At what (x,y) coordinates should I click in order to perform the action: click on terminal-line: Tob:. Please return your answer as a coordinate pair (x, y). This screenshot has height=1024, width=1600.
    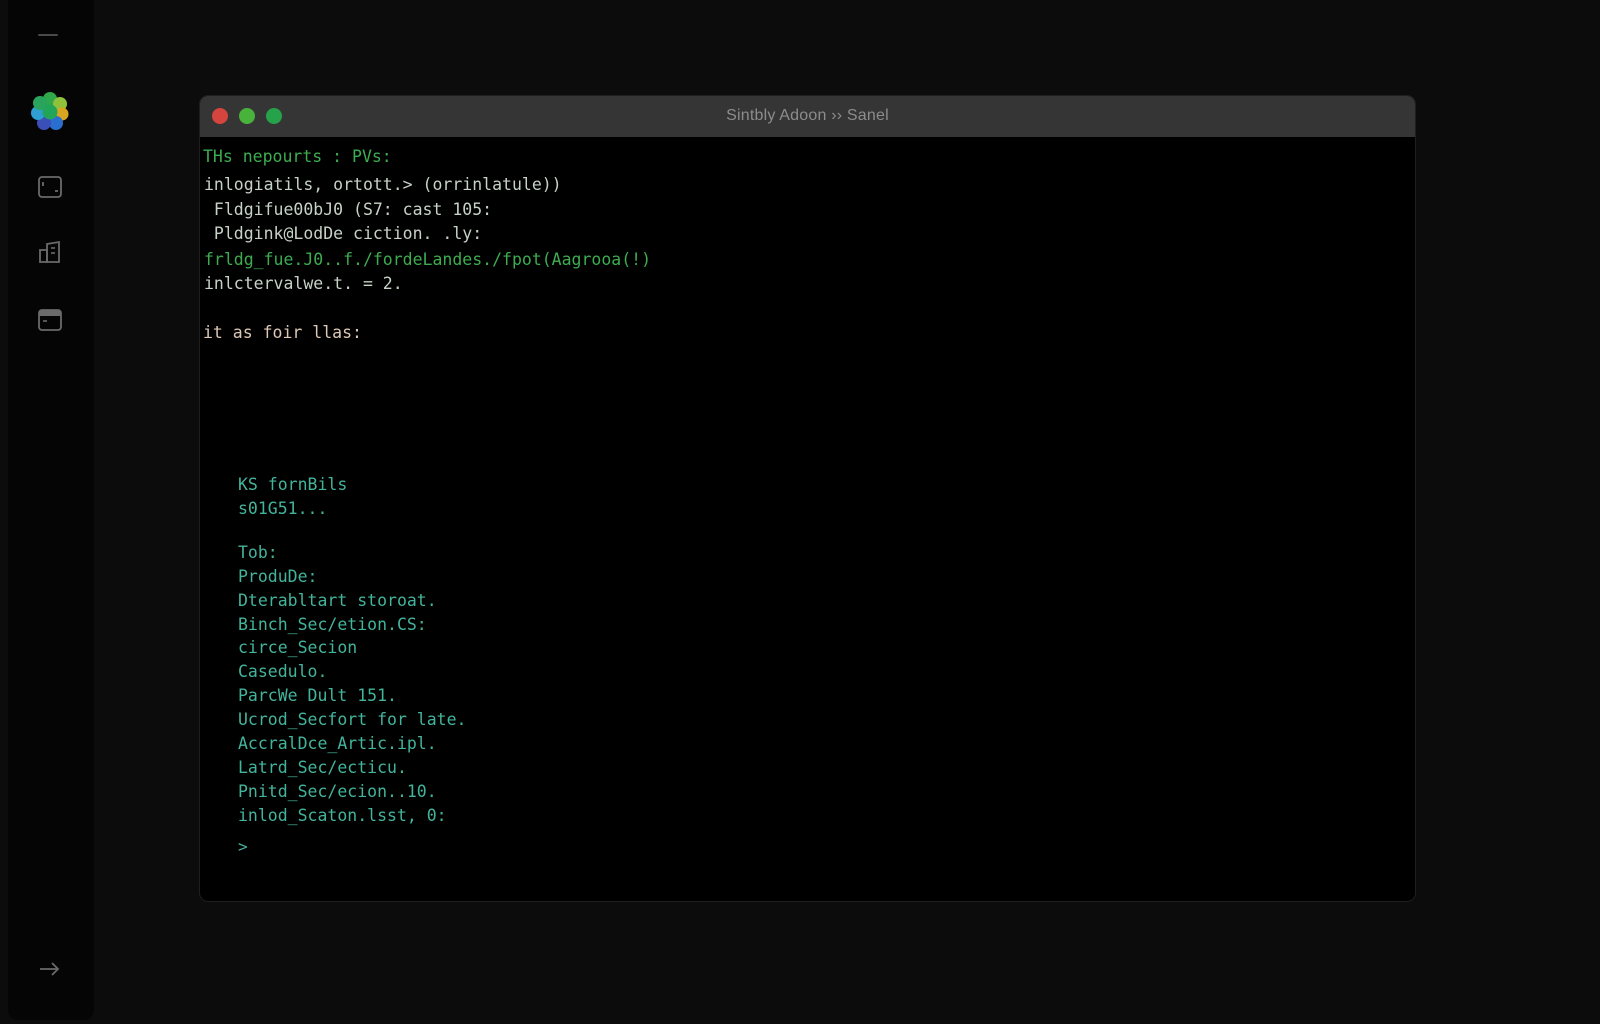
    Looking at the image, I should click on (258, 552).